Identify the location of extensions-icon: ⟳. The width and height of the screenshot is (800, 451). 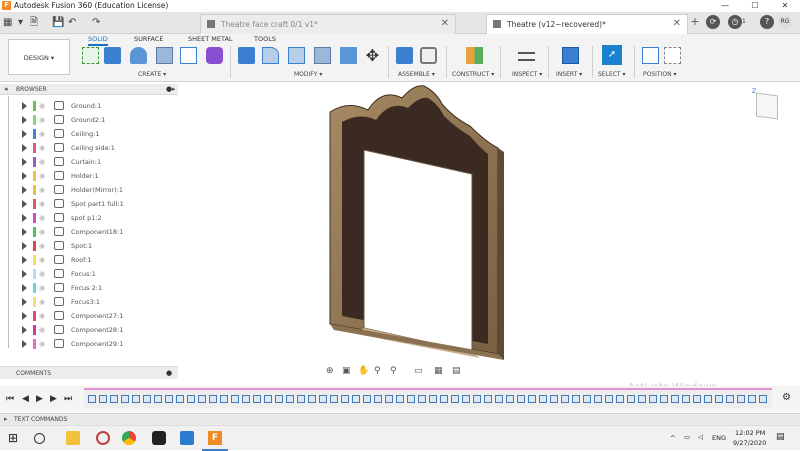
(713, 22).